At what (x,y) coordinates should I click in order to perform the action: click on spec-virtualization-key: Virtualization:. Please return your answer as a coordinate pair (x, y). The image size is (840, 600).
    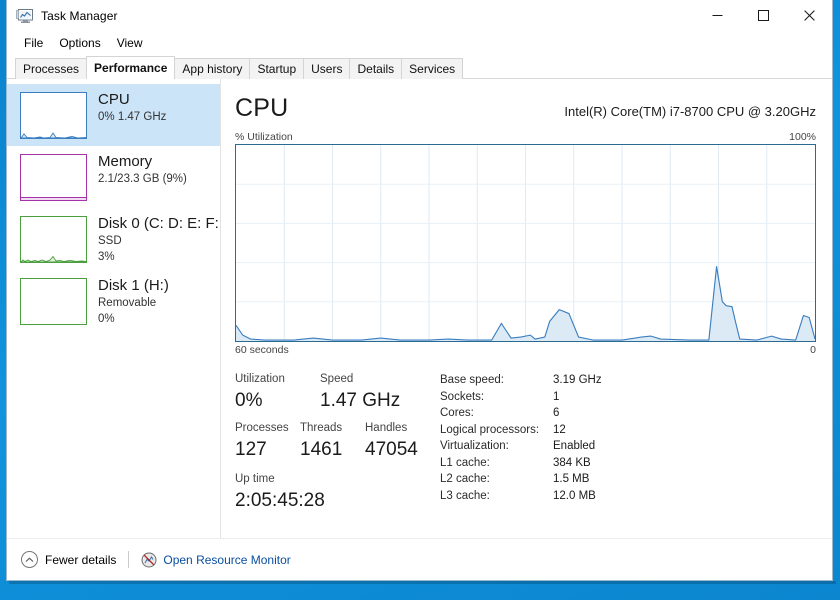
    Looking at the image, I should click on (474, 446).